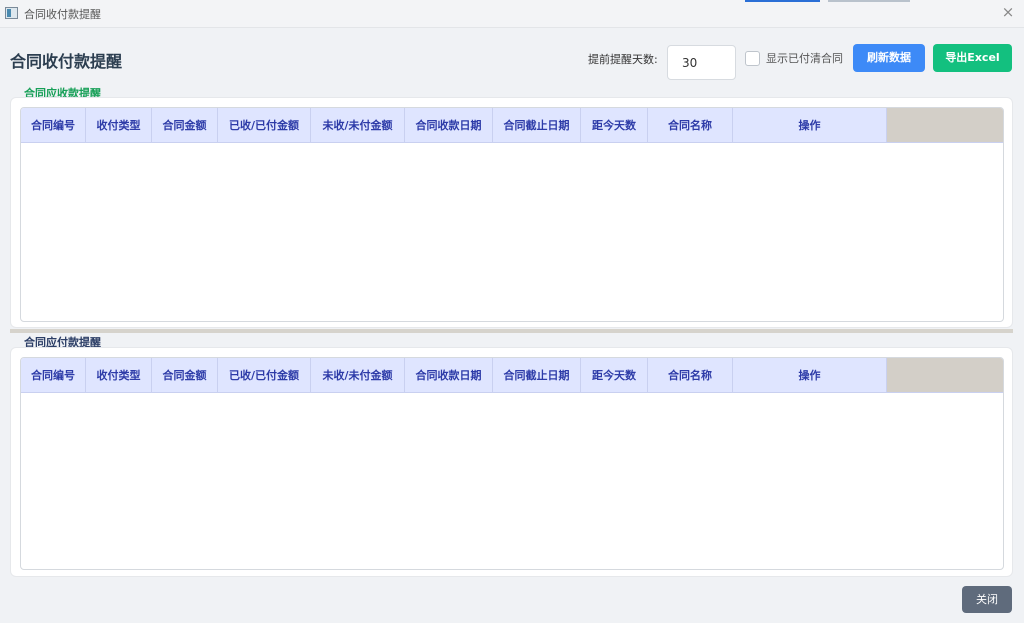 The height and width of the screenshot is (623, 1024). I want to click on days-label: 提前提醒天数:, so click(623, 59).